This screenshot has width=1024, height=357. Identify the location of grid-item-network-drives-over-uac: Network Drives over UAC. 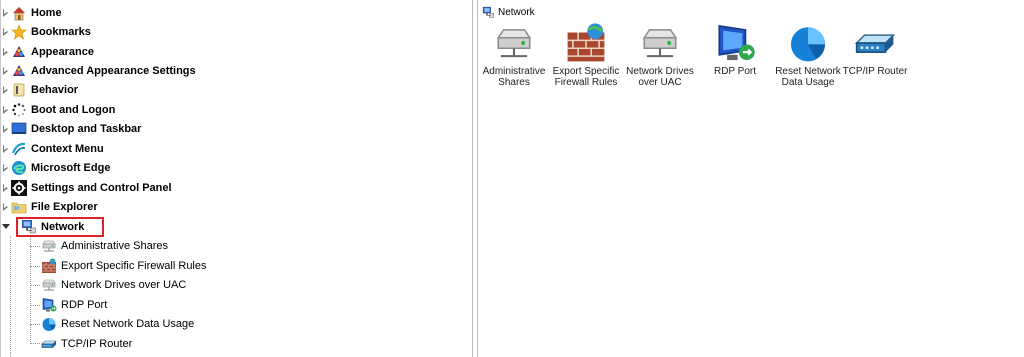
(660, 55).